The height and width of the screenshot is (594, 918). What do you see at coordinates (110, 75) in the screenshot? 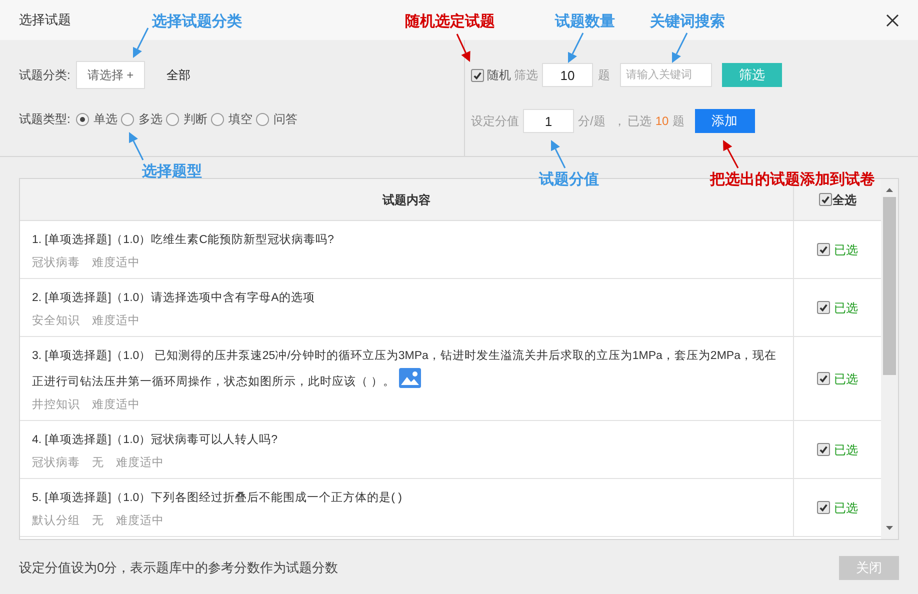
I see `category-select-button: 请选择 +` at bounding box center [110, 75].